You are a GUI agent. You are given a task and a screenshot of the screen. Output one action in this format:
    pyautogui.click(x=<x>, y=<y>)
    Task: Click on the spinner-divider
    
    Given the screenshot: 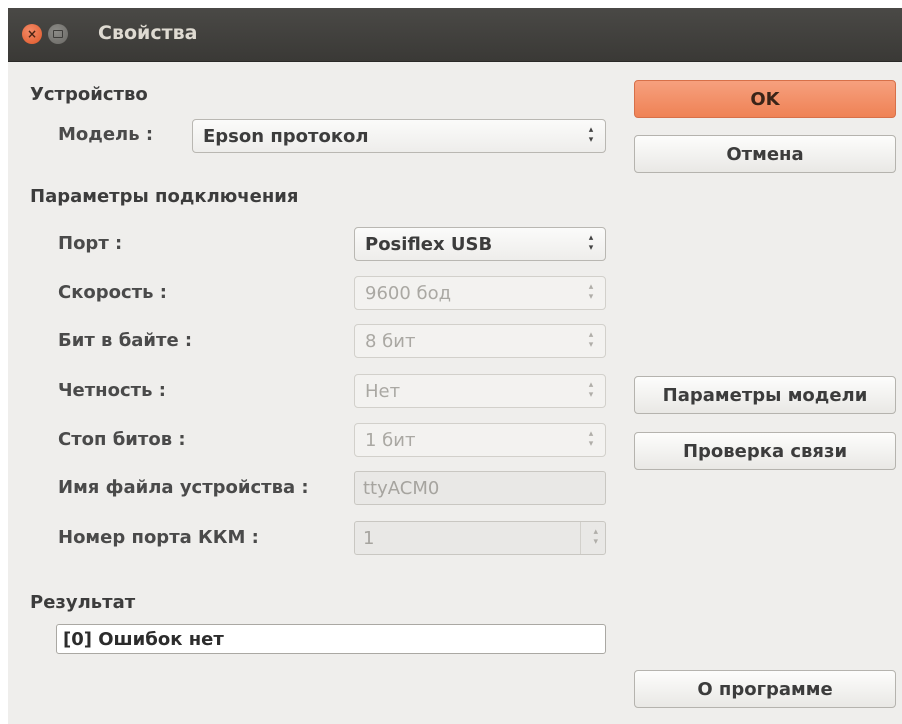 What is the action you would take?
    pyautogui.click(x=580, y=538)
    